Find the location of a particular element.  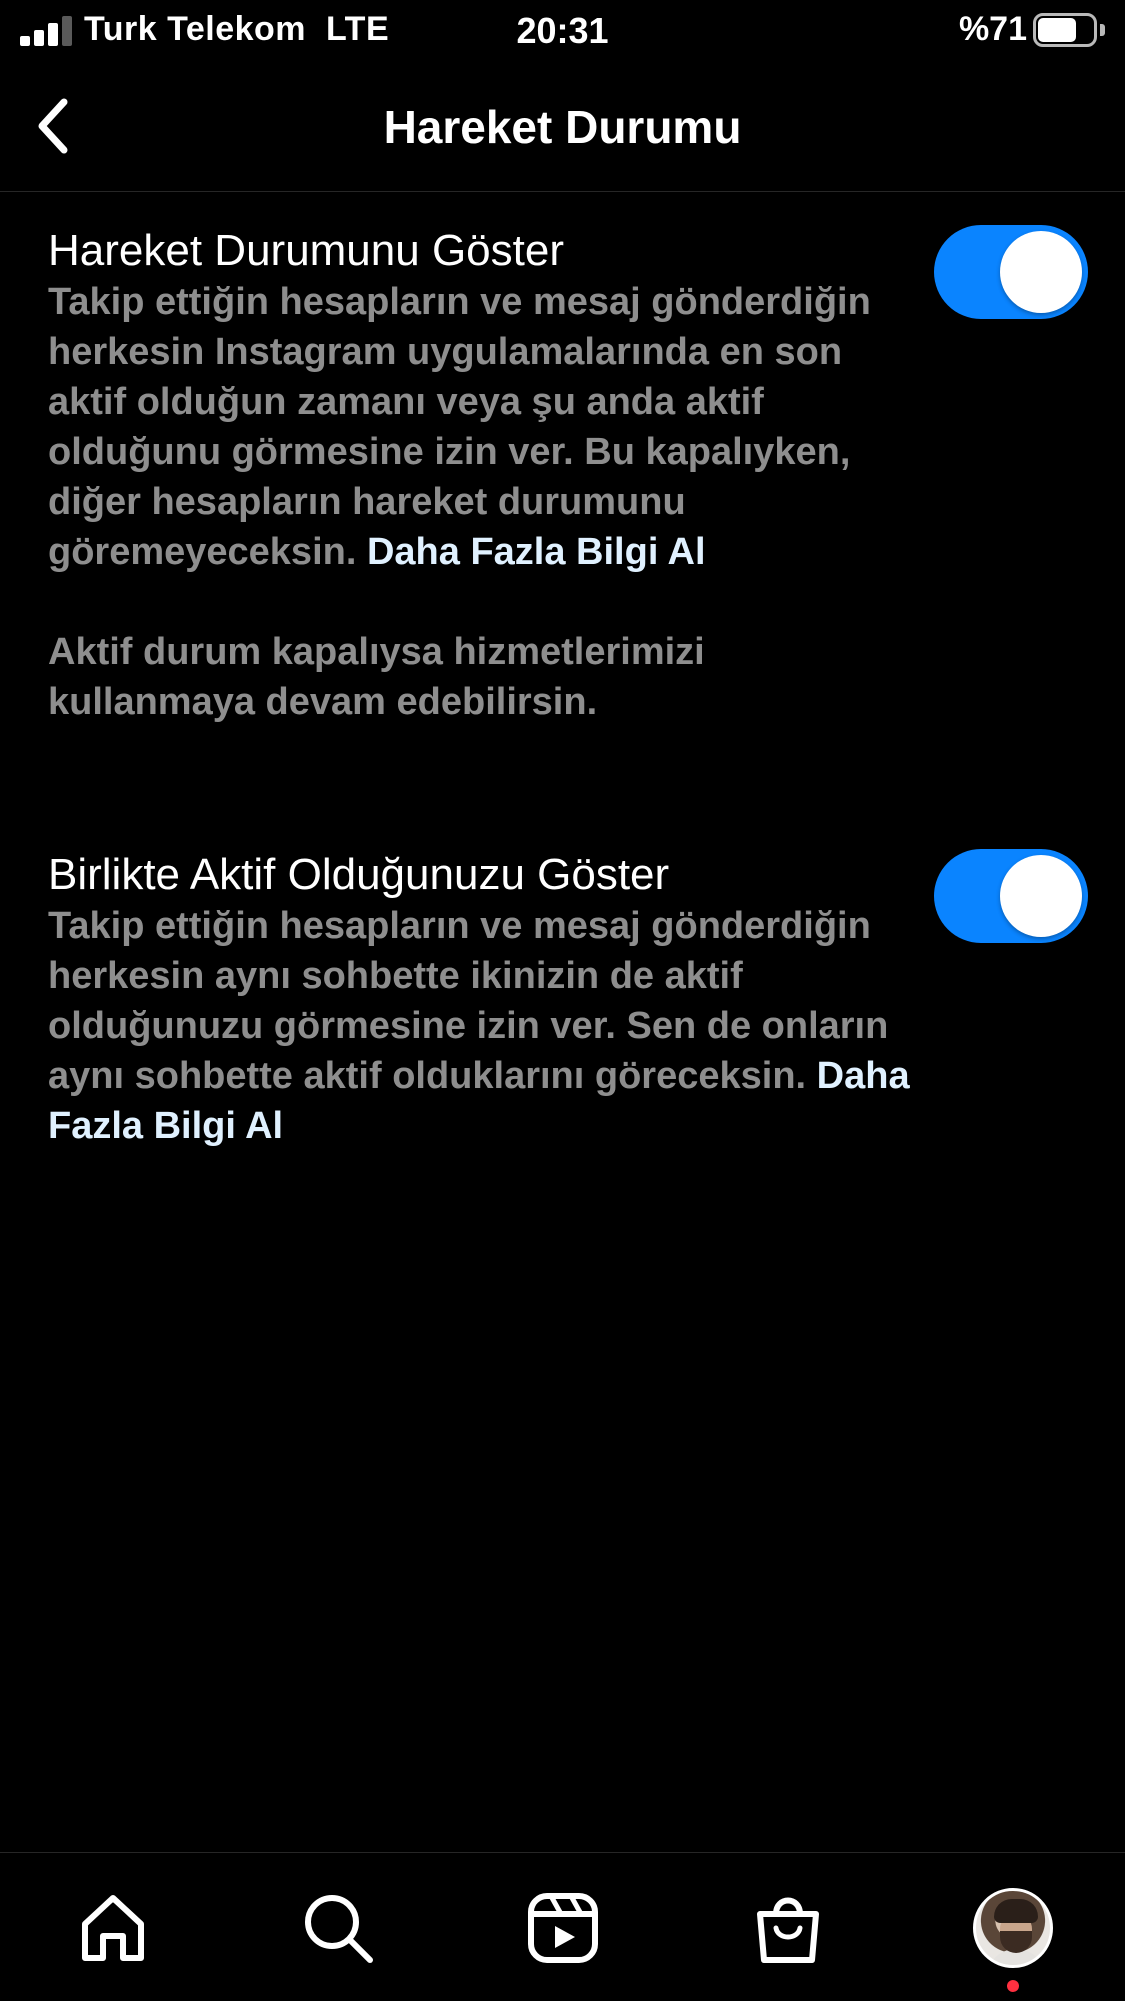

tab-profile is located at coordinates (1013, 1928).